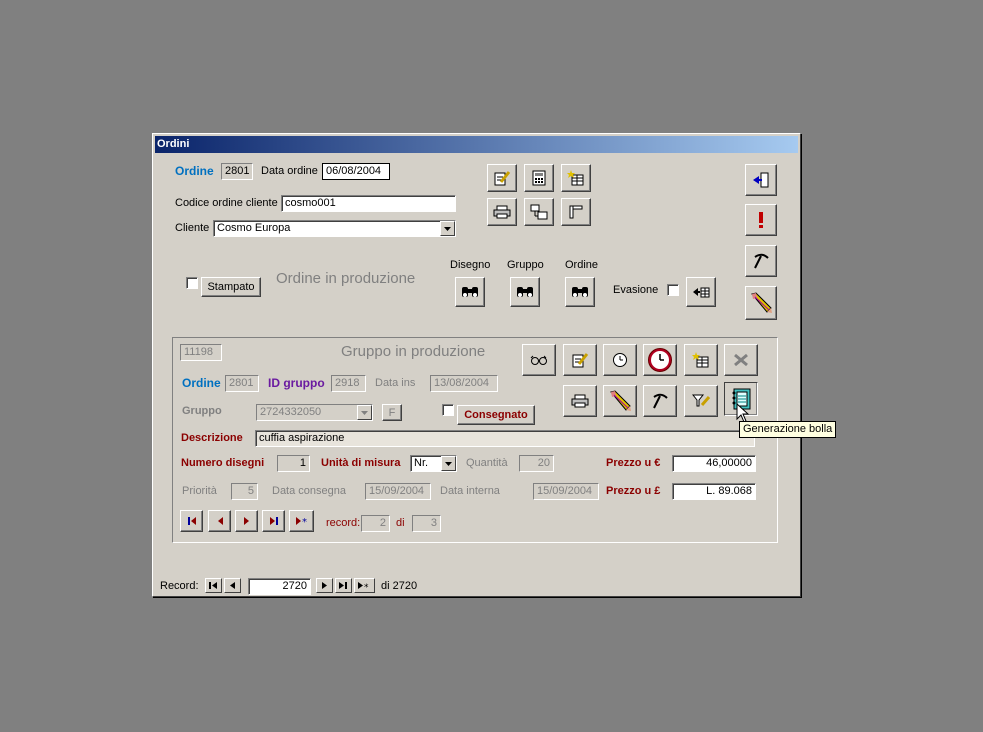 This screenshot has height=732, width=983. Describe the element at coordinates (714, 491) in the screenshot. I see `prezzo-lire-field: L. 89.068` at that location.